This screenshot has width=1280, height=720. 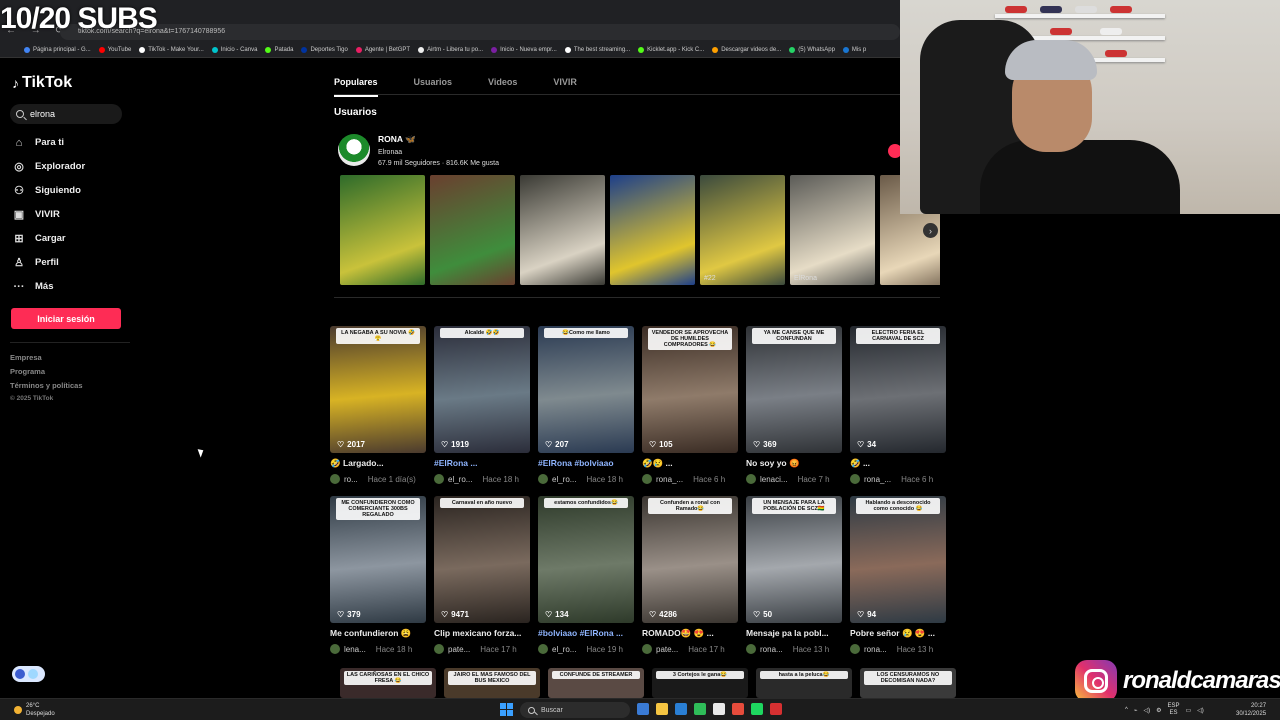 What do you see at coordinates (114, 49) in the screenshot?
I see `bookmark-item: YouTube` at bounding box center [114, 49].